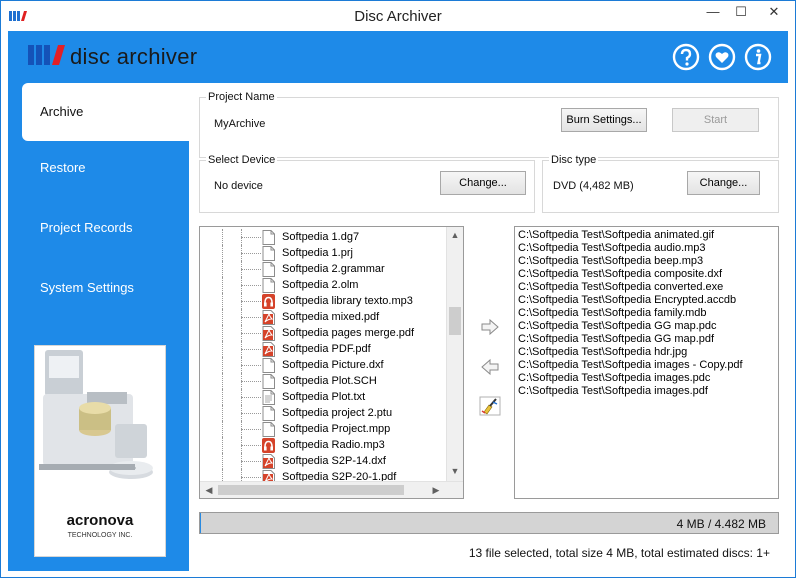  I want to click on tree-file-row: Softpedia Radio.mp3, so click(323, 445).